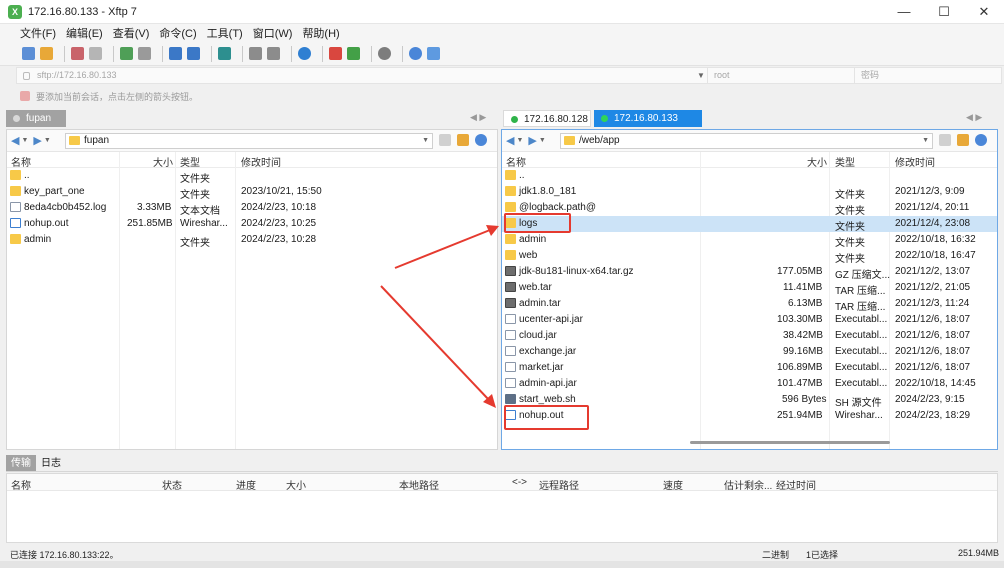 The image size is (1004, 568). Describe the element at coordinates (749, 208) in the screenshot. I see `file-row: @logback.path@ 文件夹 2021/12/4, 20:11` at that location.